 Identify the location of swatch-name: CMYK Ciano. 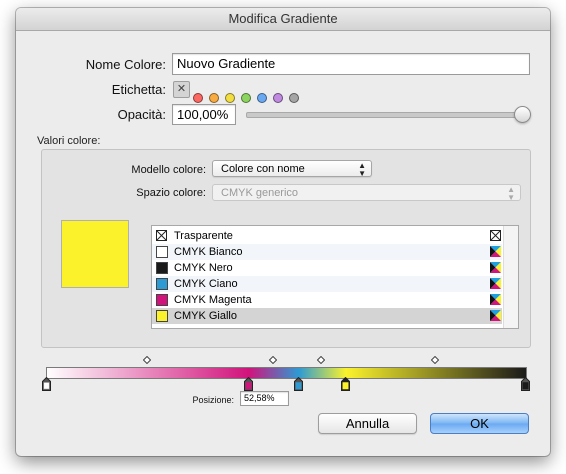
(206, 284).